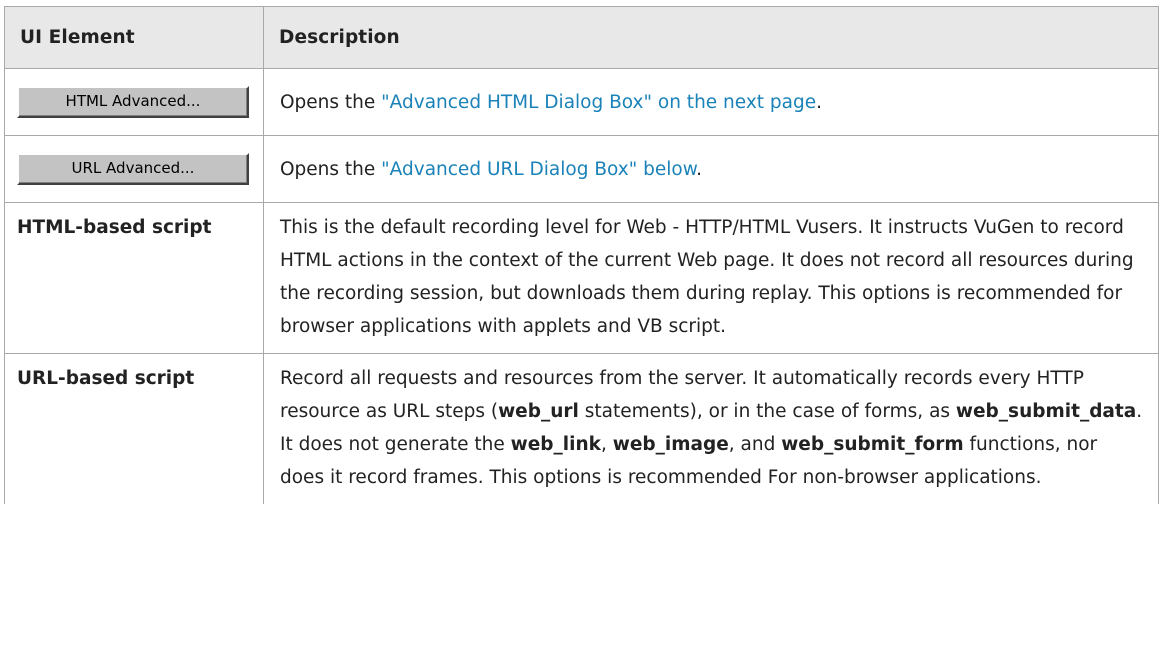  Describe the element at coordinates (872, 444) in the screenshot. I see `code-term: web_submit_form` at that location.